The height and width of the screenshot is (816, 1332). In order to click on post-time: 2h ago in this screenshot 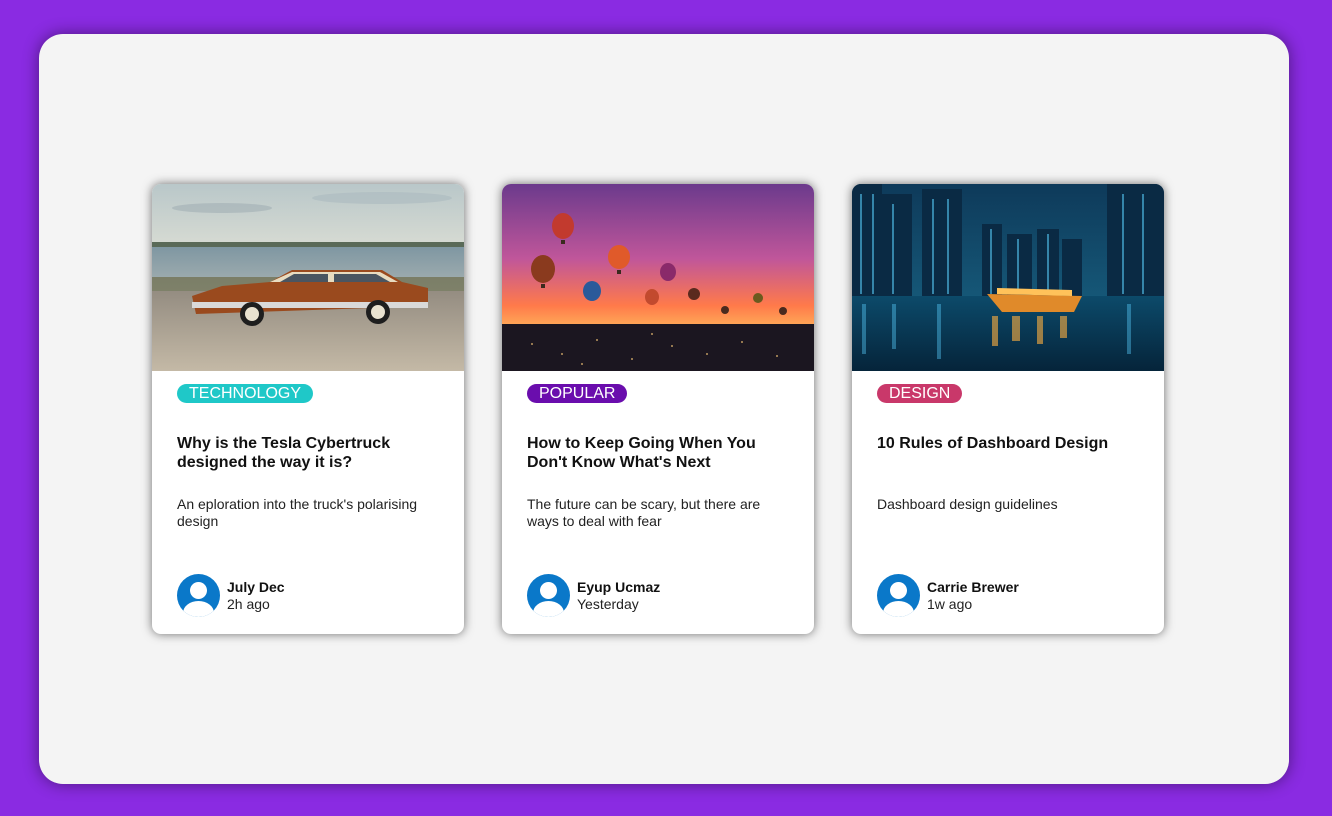, I will do `click(248, 603)`.